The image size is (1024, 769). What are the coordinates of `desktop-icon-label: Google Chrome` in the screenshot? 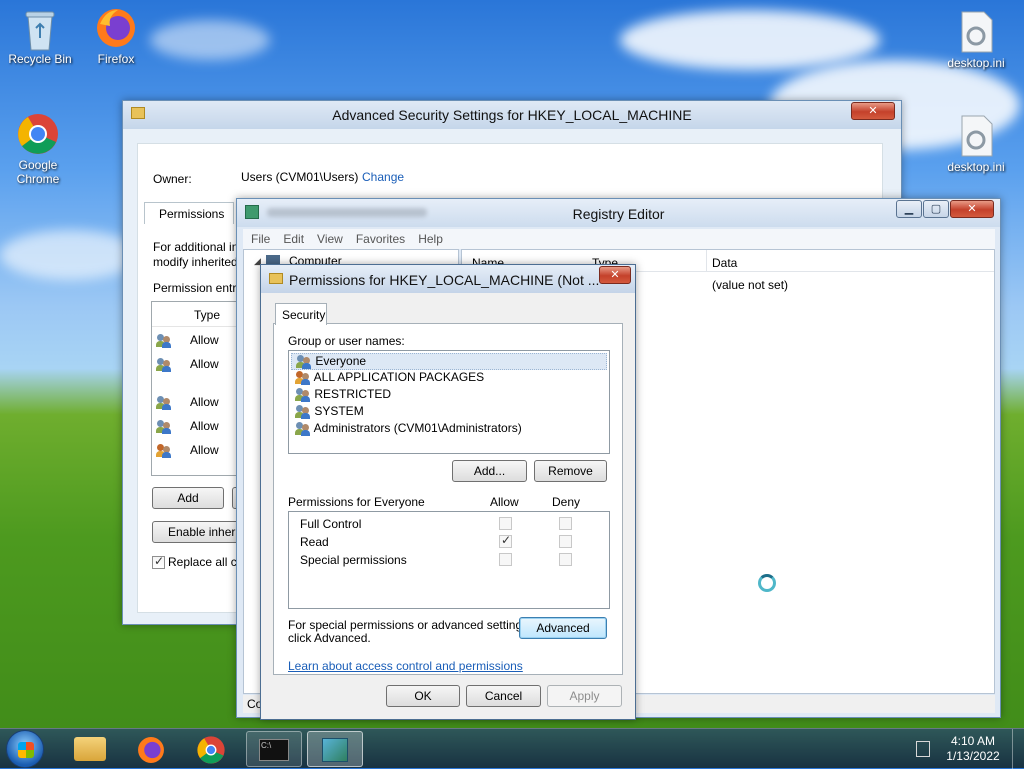 It's located at (38, 172).